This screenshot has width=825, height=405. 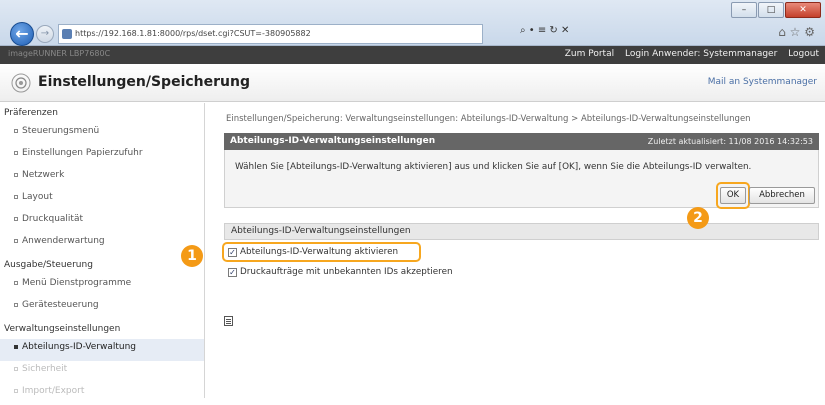 I want to click on sidebar-item-label: Druckqualität, so click(x=53, y=219).